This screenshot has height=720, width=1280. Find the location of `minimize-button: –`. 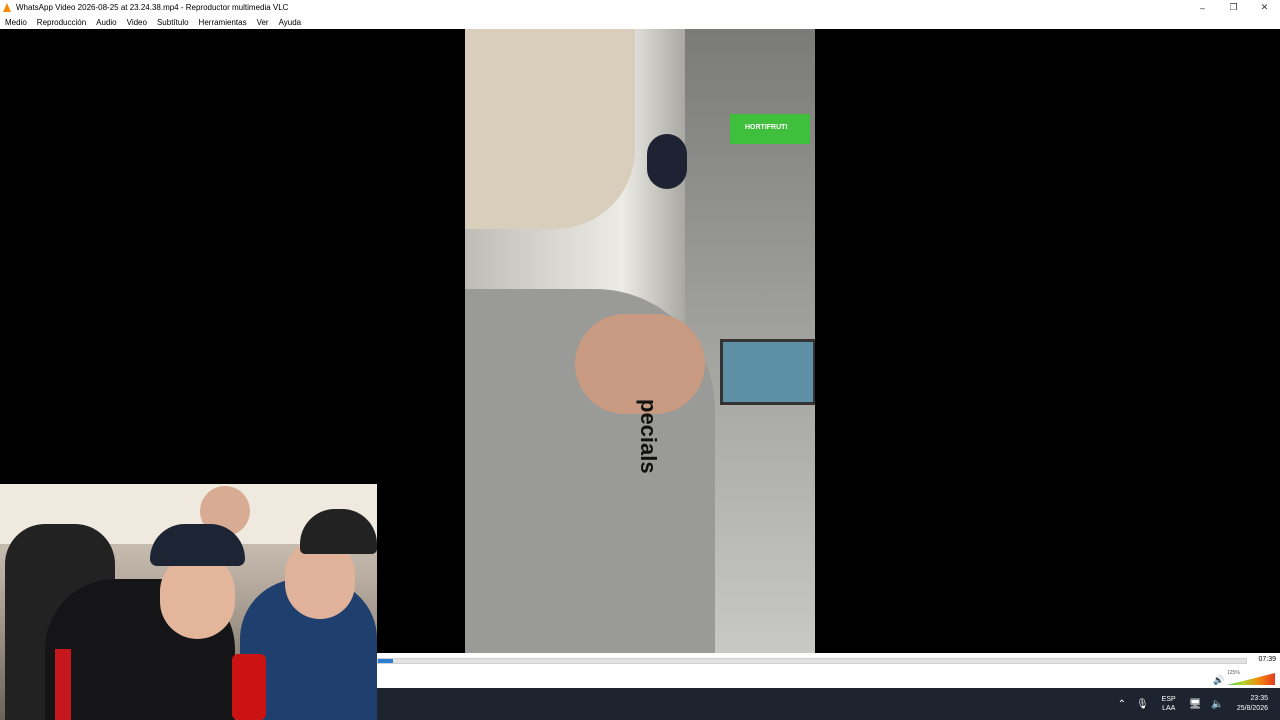

minimize-button: – is located at coordinates (1202, 7).